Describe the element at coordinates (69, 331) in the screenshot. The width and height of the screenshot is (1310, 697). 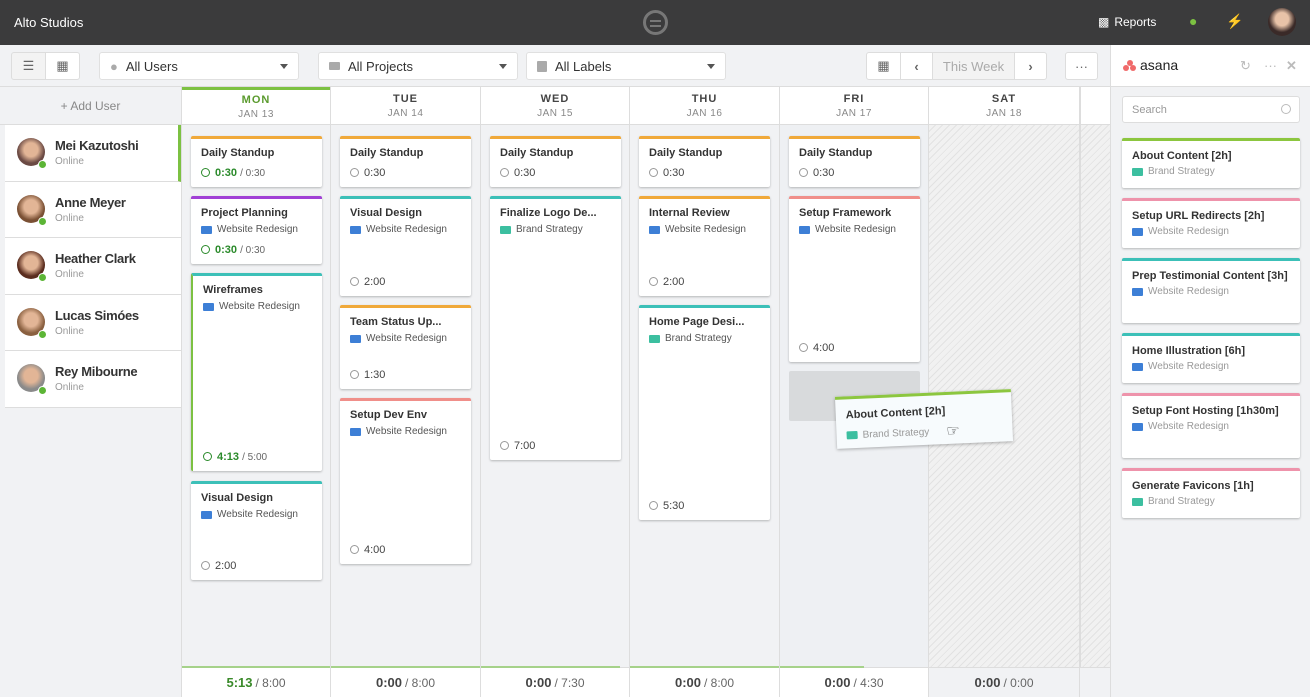
I see `user-status: Online` at that location.